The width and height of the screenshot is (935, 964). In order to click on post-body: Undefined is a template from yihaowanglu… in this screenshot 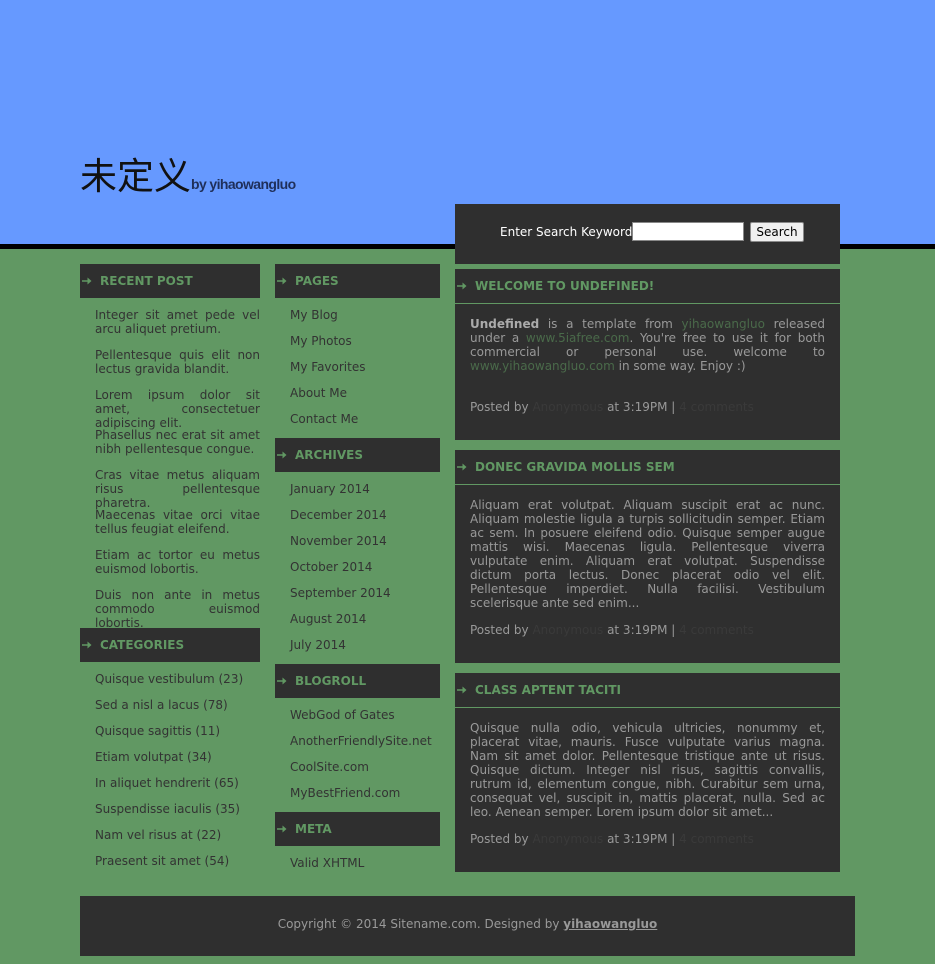, I will do `click(647, 338)`.